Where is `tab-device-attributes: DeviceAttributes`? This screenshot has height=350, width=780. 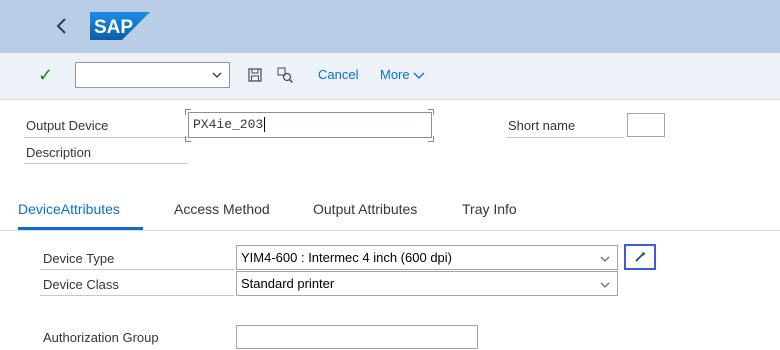
tab-device-attributes: DeviceAttributes is located at coordinates (69, 209).